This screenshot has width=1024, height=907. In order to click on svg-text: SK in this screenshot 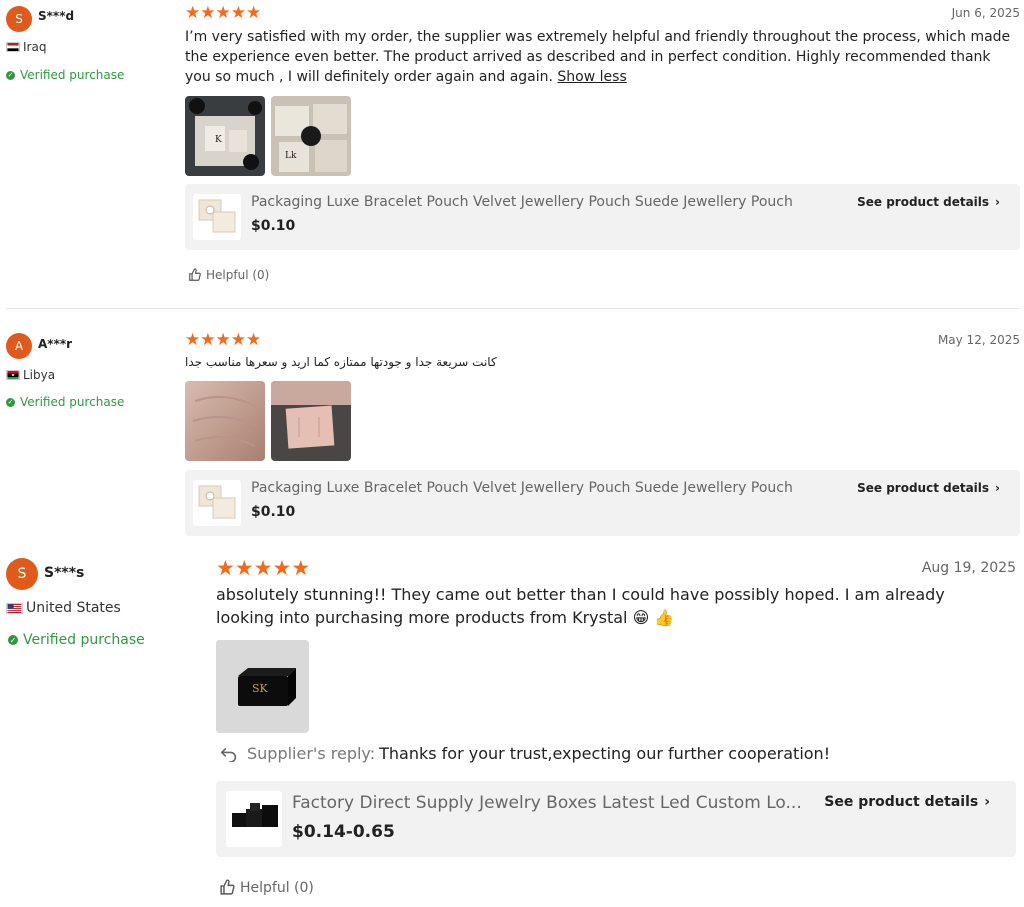, I will do `click(260, 688)`.